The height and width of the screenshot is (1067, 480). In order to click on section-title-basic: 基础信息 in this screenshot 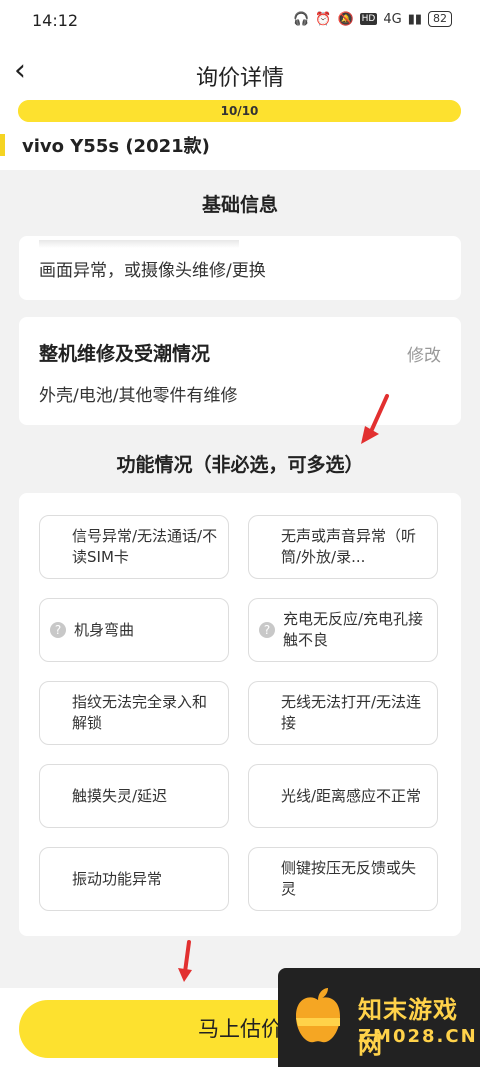, I will do `click(239, 205)`.